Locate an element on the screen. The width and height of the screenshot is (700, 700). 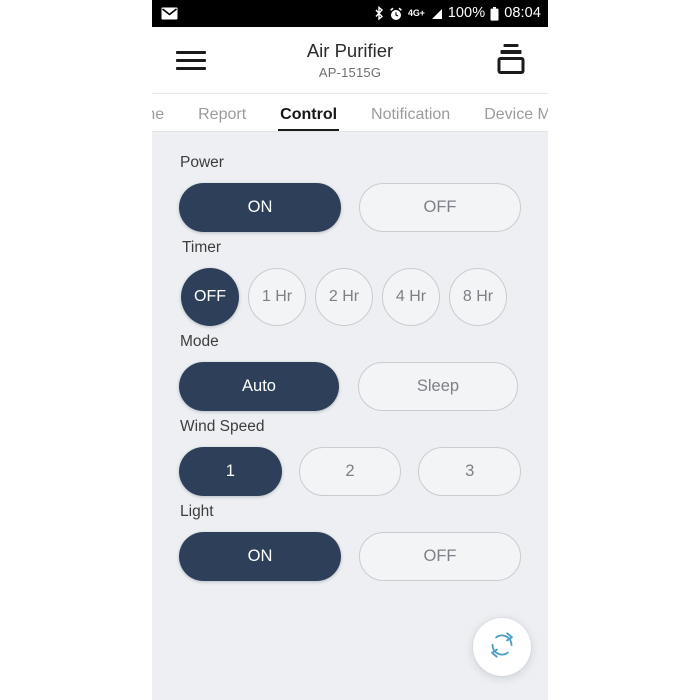
power-option-on: ON is located at coordinates (260, 207).